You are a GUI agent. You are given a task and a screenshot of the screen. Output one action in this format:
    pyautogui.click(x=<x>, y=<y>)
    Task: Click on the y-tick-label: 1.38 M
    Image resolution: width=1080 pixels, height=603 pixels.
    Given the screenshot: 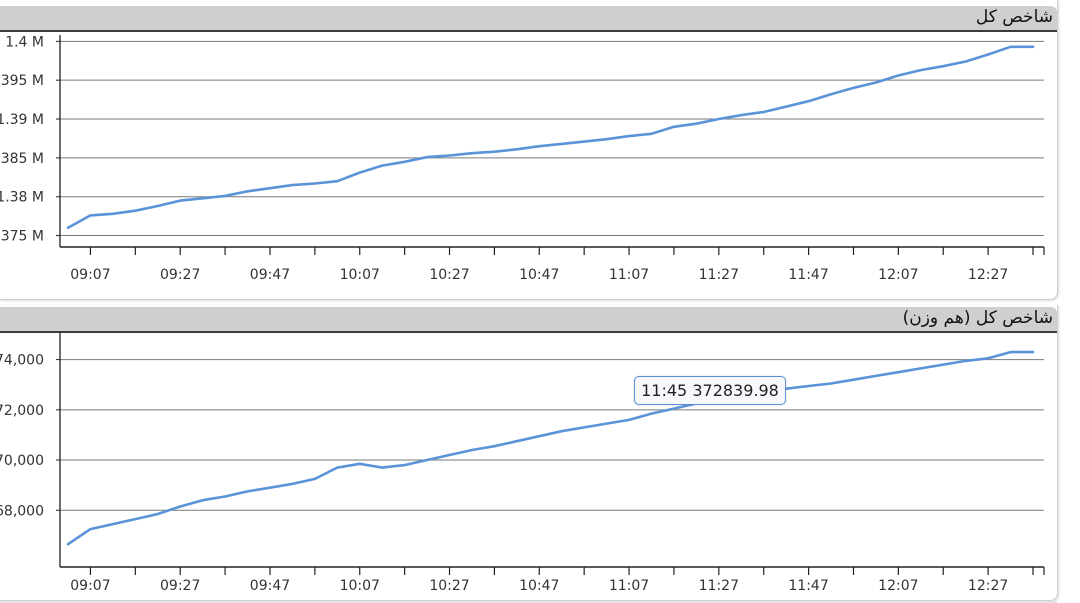 What is the action you would take?
    pyautogui.click(x=22, y=198)
    